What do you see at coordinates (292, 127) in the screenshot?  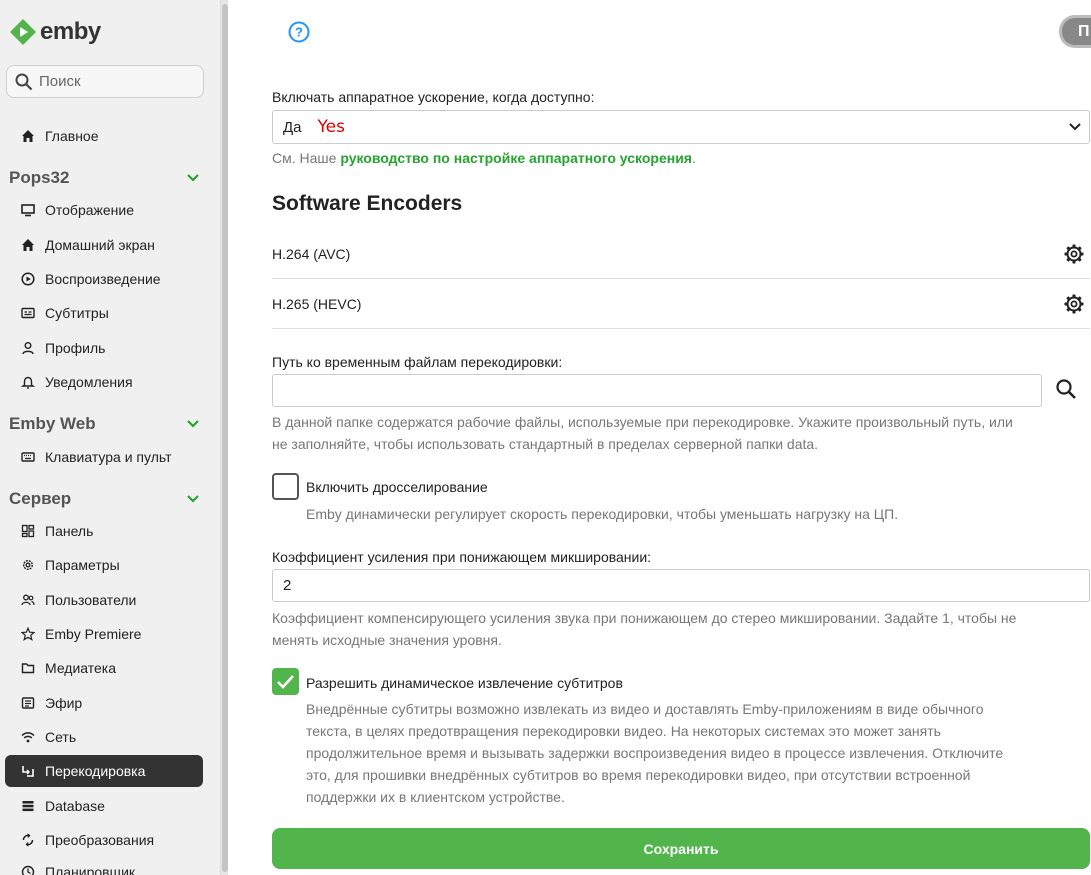 I see `select-value: Да` at bounding box center [292, 127].